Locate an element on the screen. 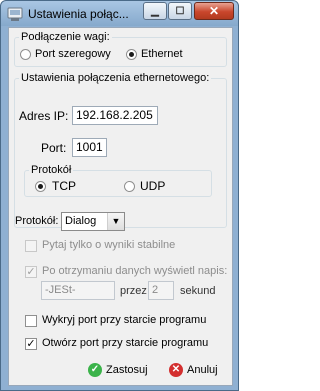  radio-serial-port is located at coordinates (25, 54).